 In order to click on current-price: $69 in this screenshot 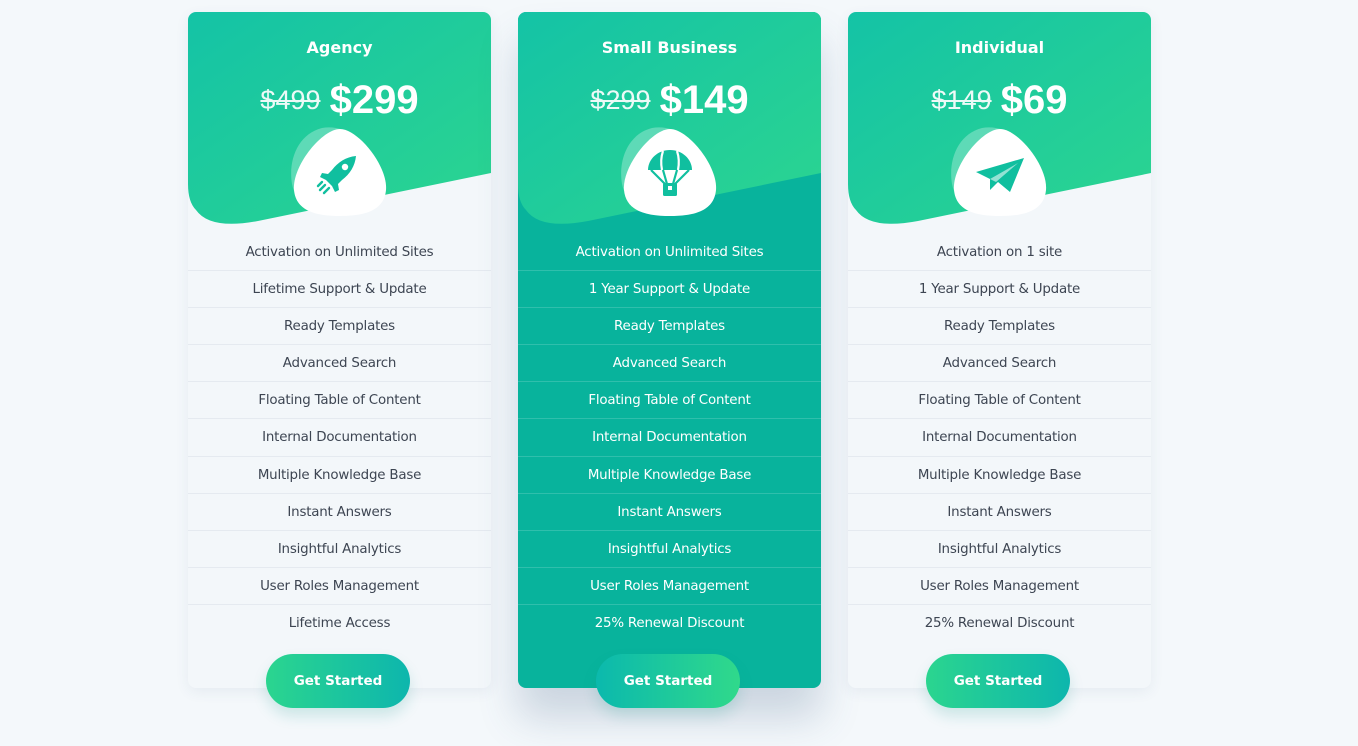, I will do `click(1034, 100)`.